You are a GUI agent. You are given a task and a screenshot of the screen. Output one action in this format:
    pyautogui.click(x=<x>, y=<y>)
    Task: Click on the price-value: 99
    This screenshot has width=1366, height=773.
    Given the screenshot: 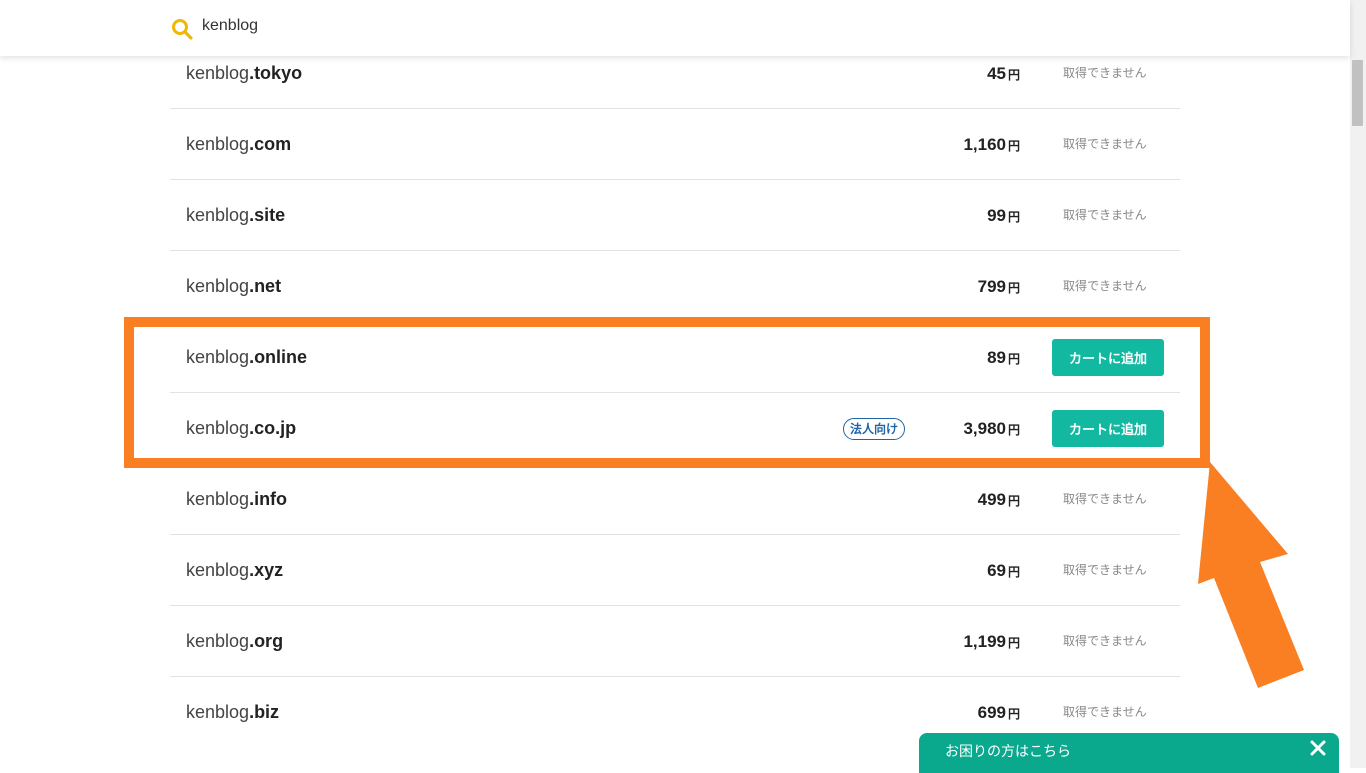 What is the action you would take?
    pyautogui.click(x=996, y=215)
    